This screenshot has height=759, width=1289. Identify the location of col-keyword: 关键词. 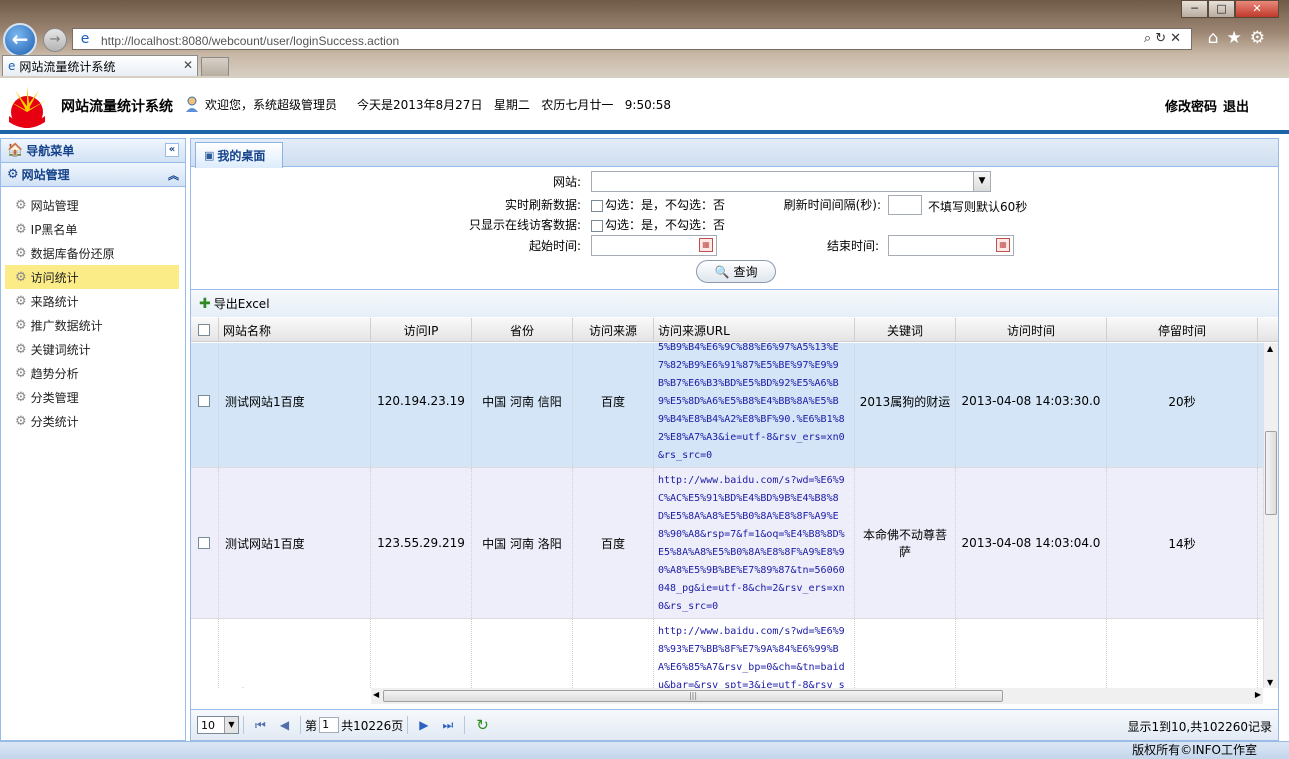
(905, 330).